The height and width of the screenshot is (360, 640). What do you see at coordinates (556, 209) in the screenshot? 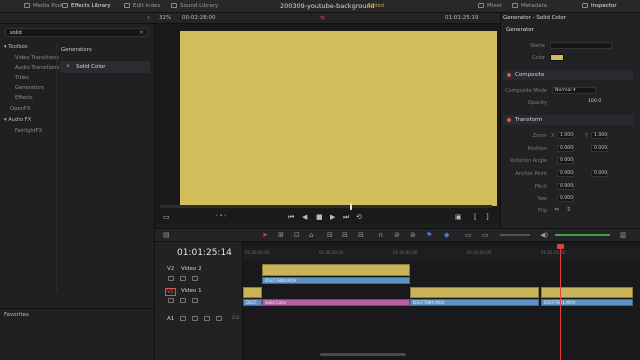
I see `flip-horizontal-icon: ⇔` at bounding box center [556, 209].